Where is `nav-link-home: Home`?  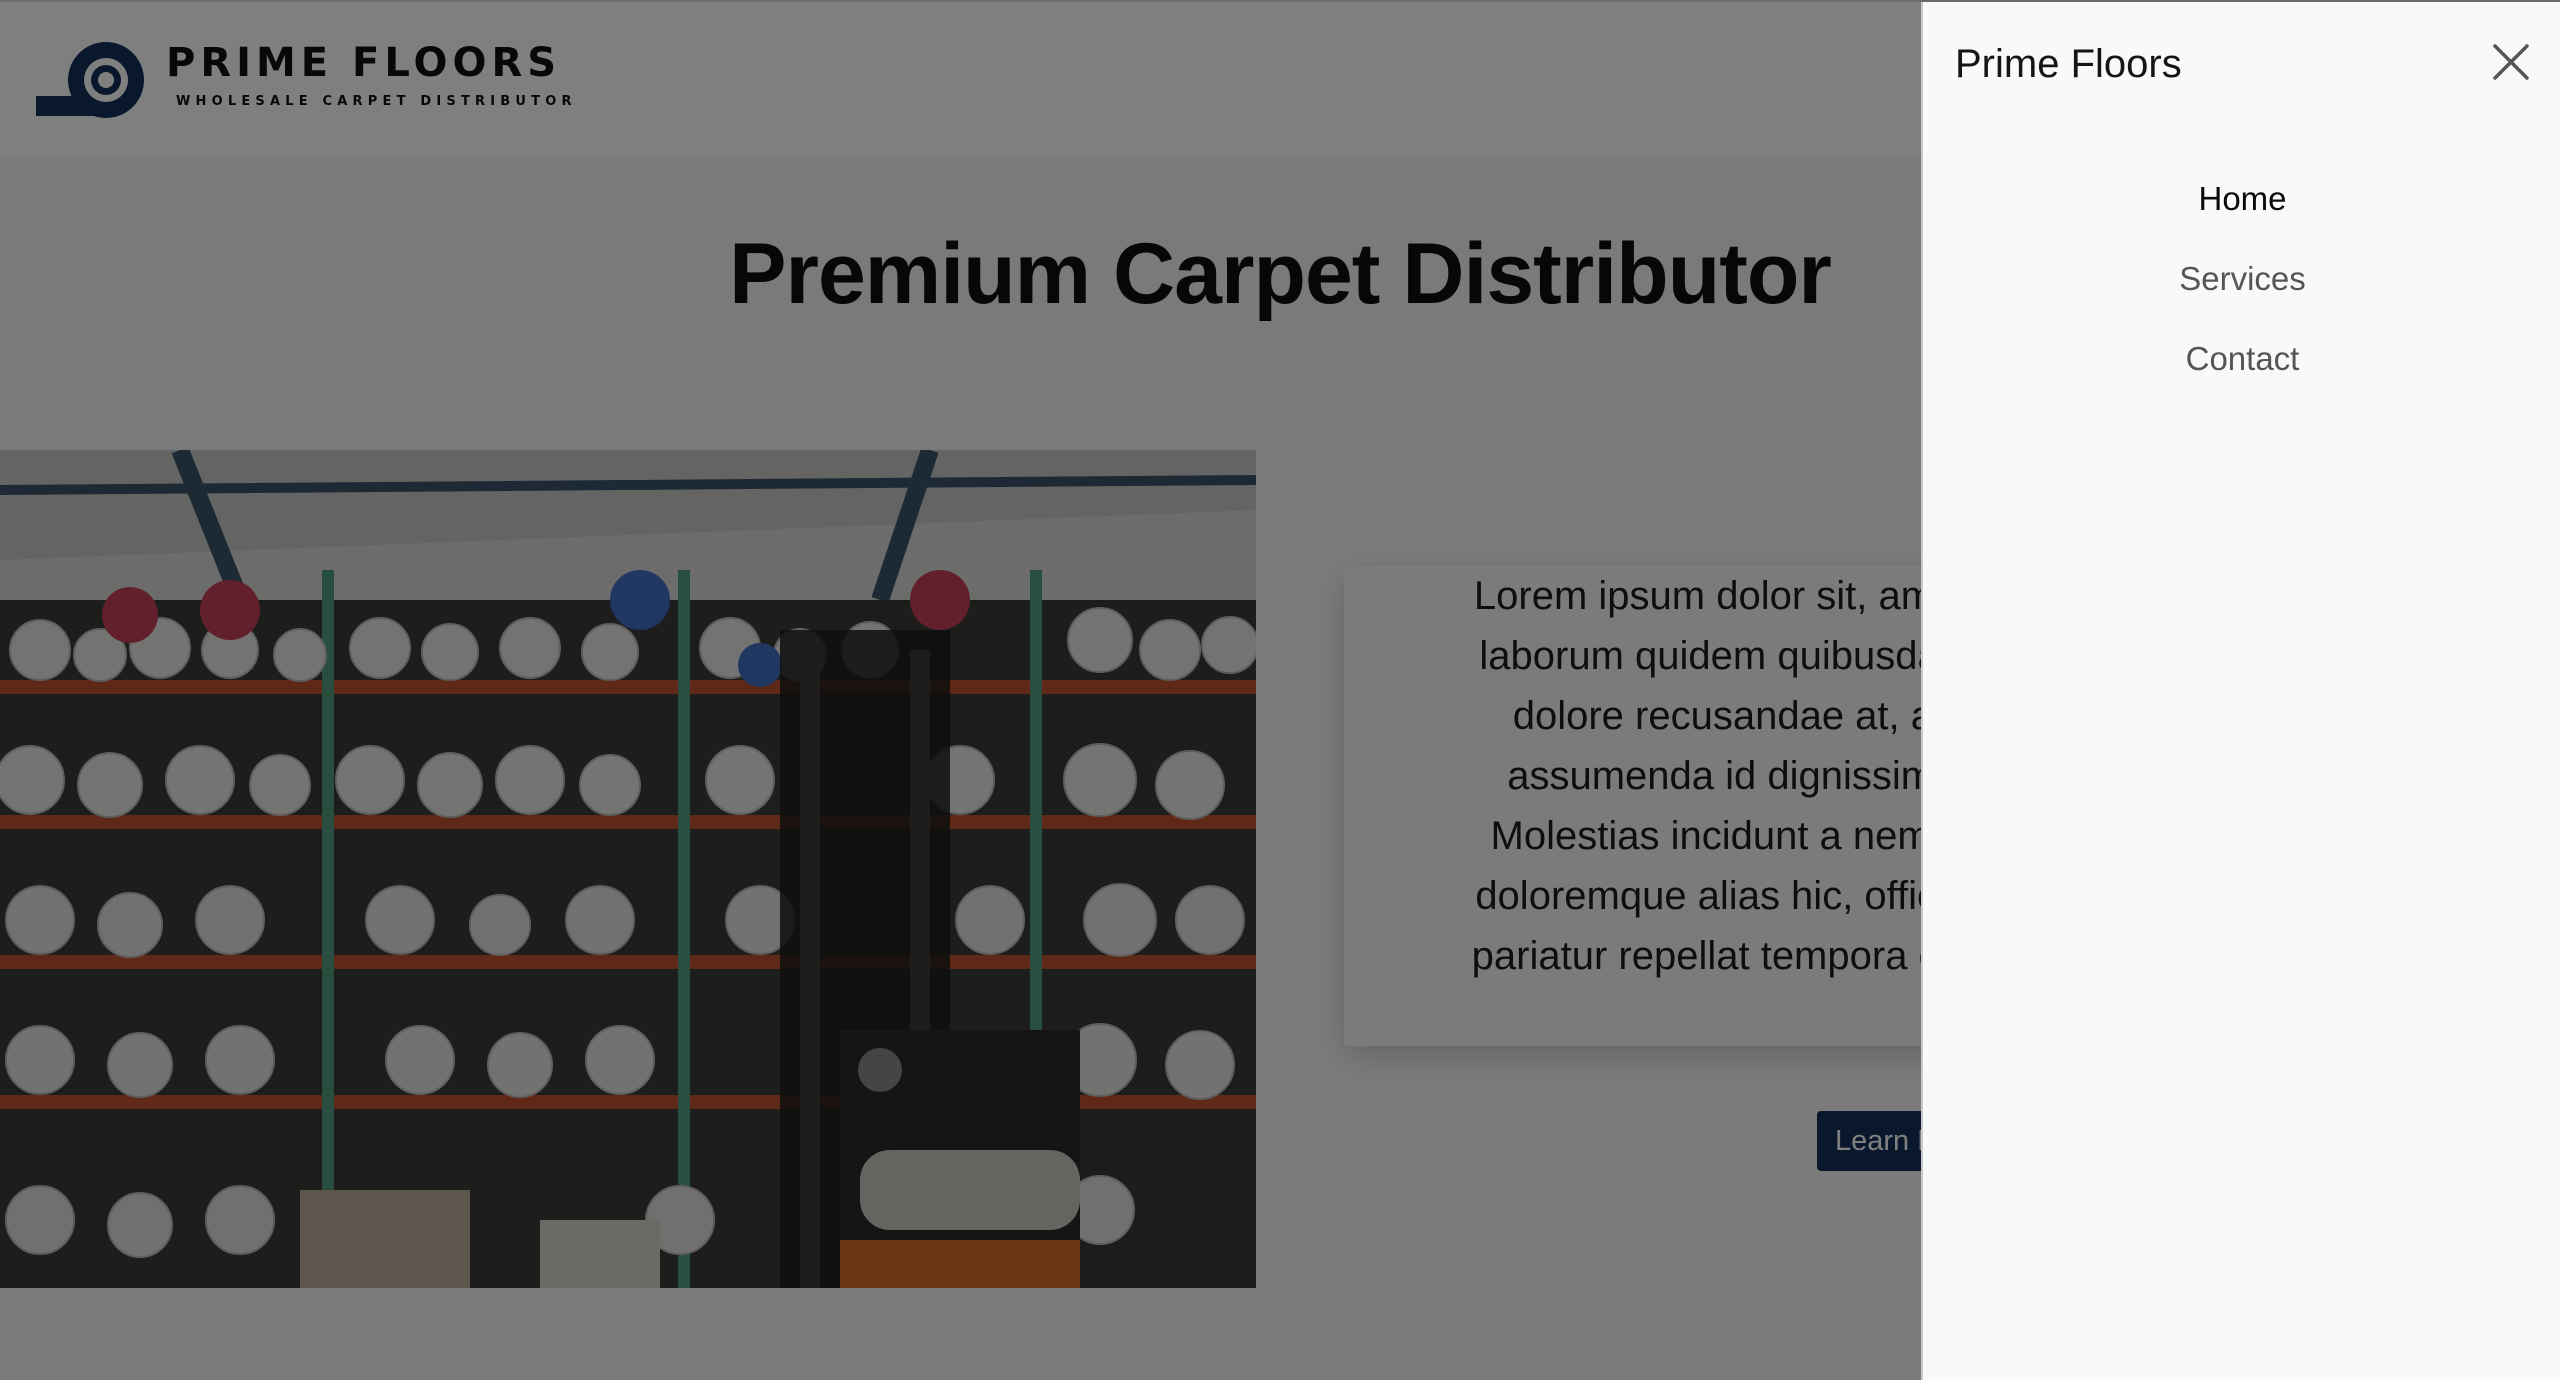 nav-link-home: Home is located at coordinates (2241, 210).